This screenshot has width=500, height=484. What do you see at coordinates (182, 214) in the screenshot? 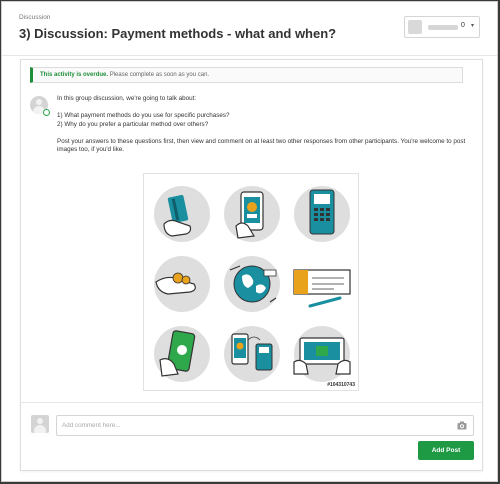
I see `card-in-hand-icon` at bounding box center [182, 214].